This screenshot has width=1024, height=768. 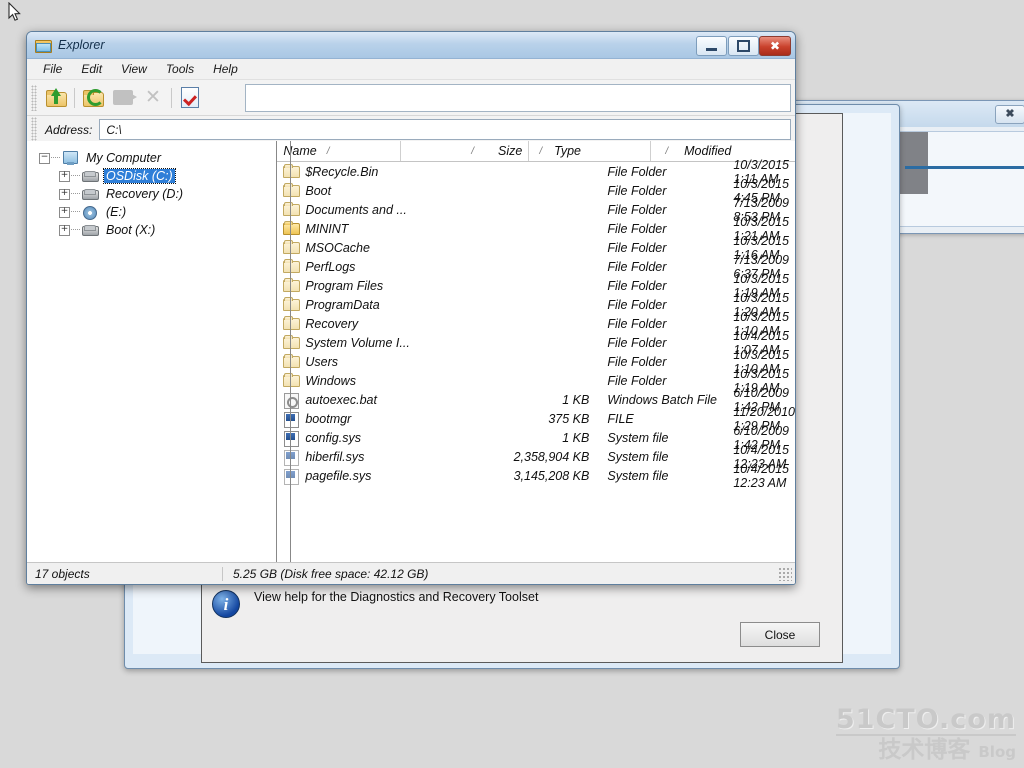 What do you see at coordinates (568, 151) in the screenshot?
I see `column-header-label: Type` at bounding box center [568, 151].